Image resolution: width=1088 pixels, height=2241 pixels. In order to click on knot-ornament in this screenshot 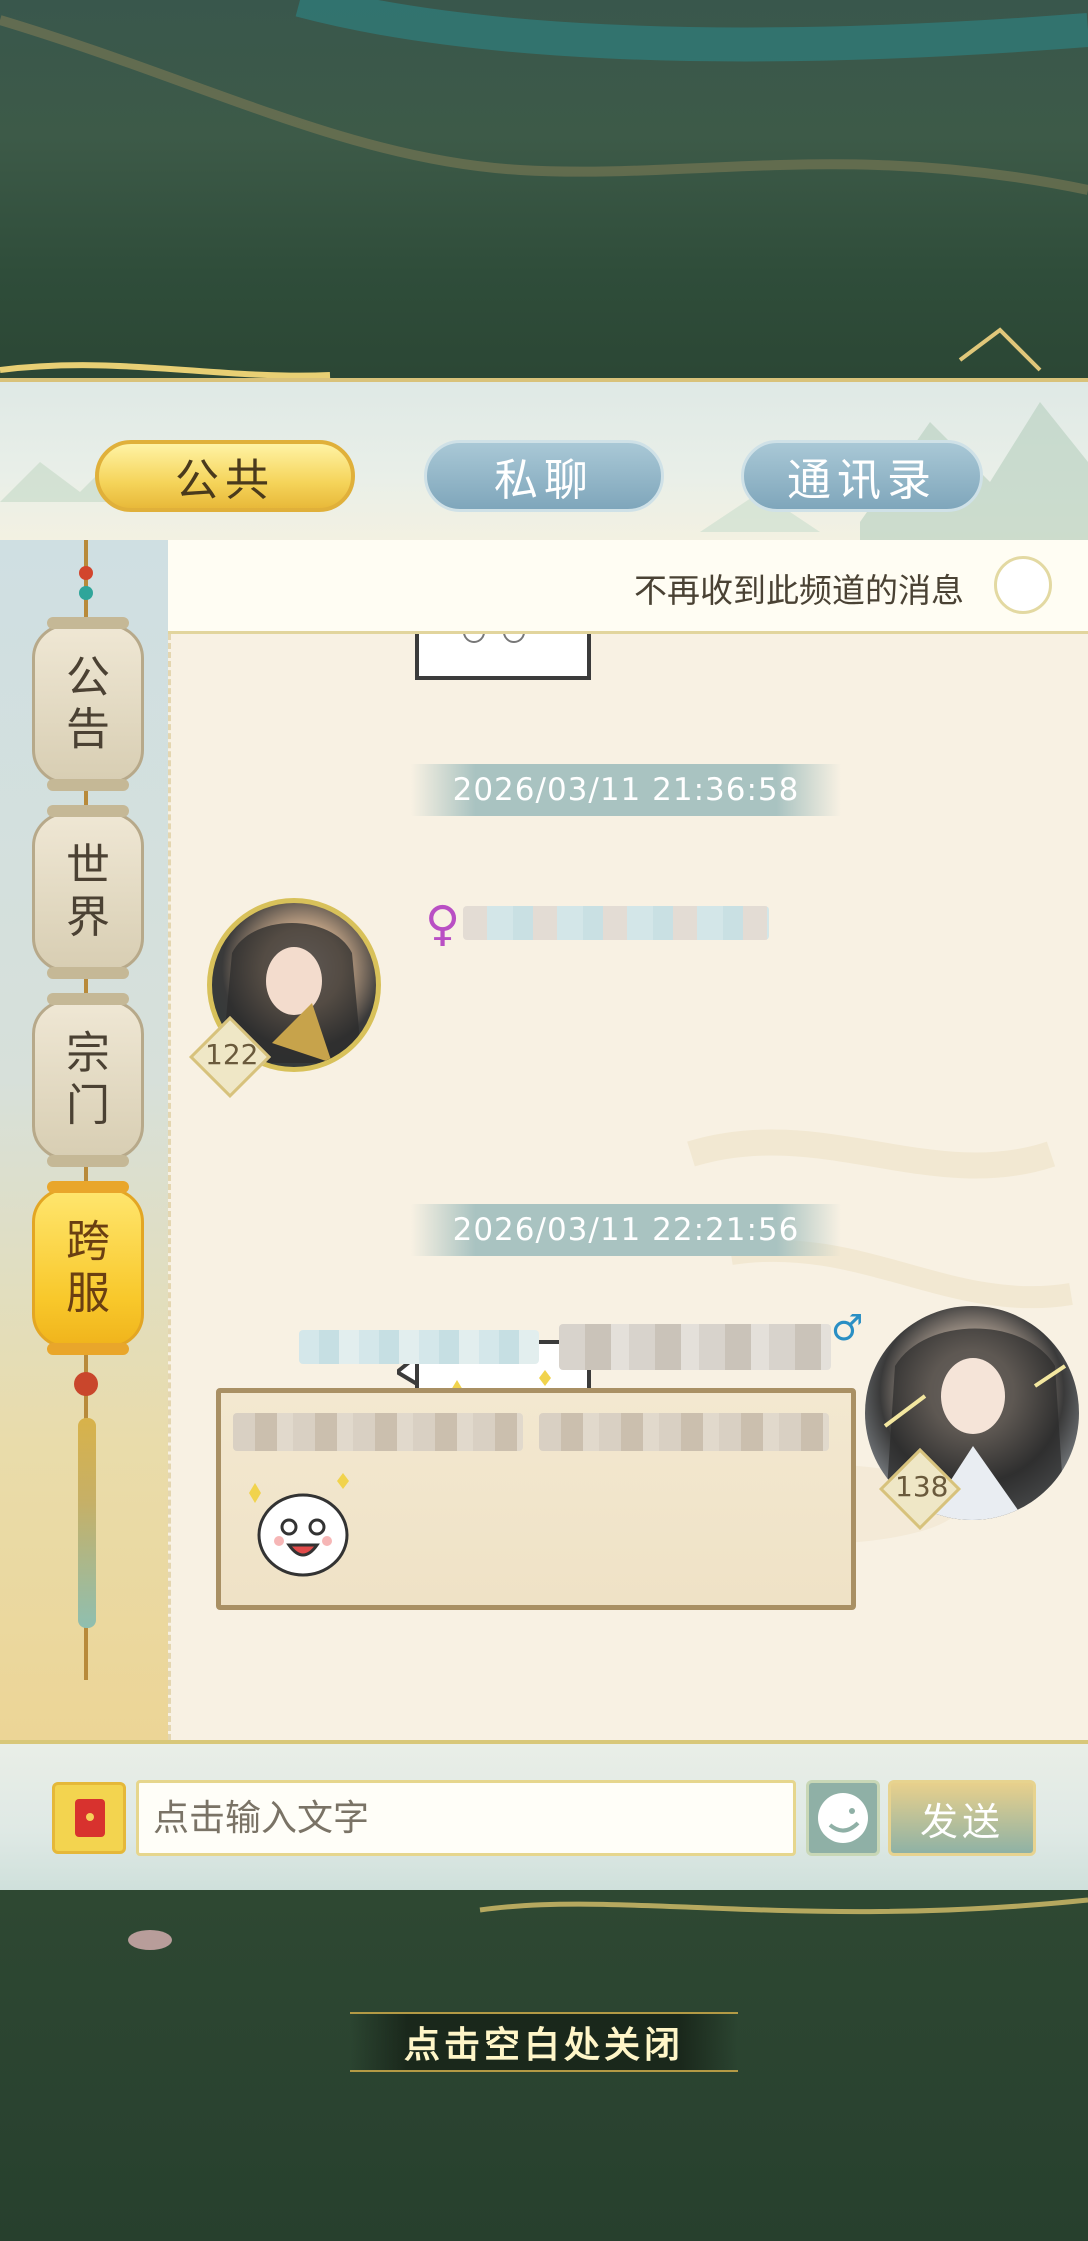, I will do `click(86, 1384)`.